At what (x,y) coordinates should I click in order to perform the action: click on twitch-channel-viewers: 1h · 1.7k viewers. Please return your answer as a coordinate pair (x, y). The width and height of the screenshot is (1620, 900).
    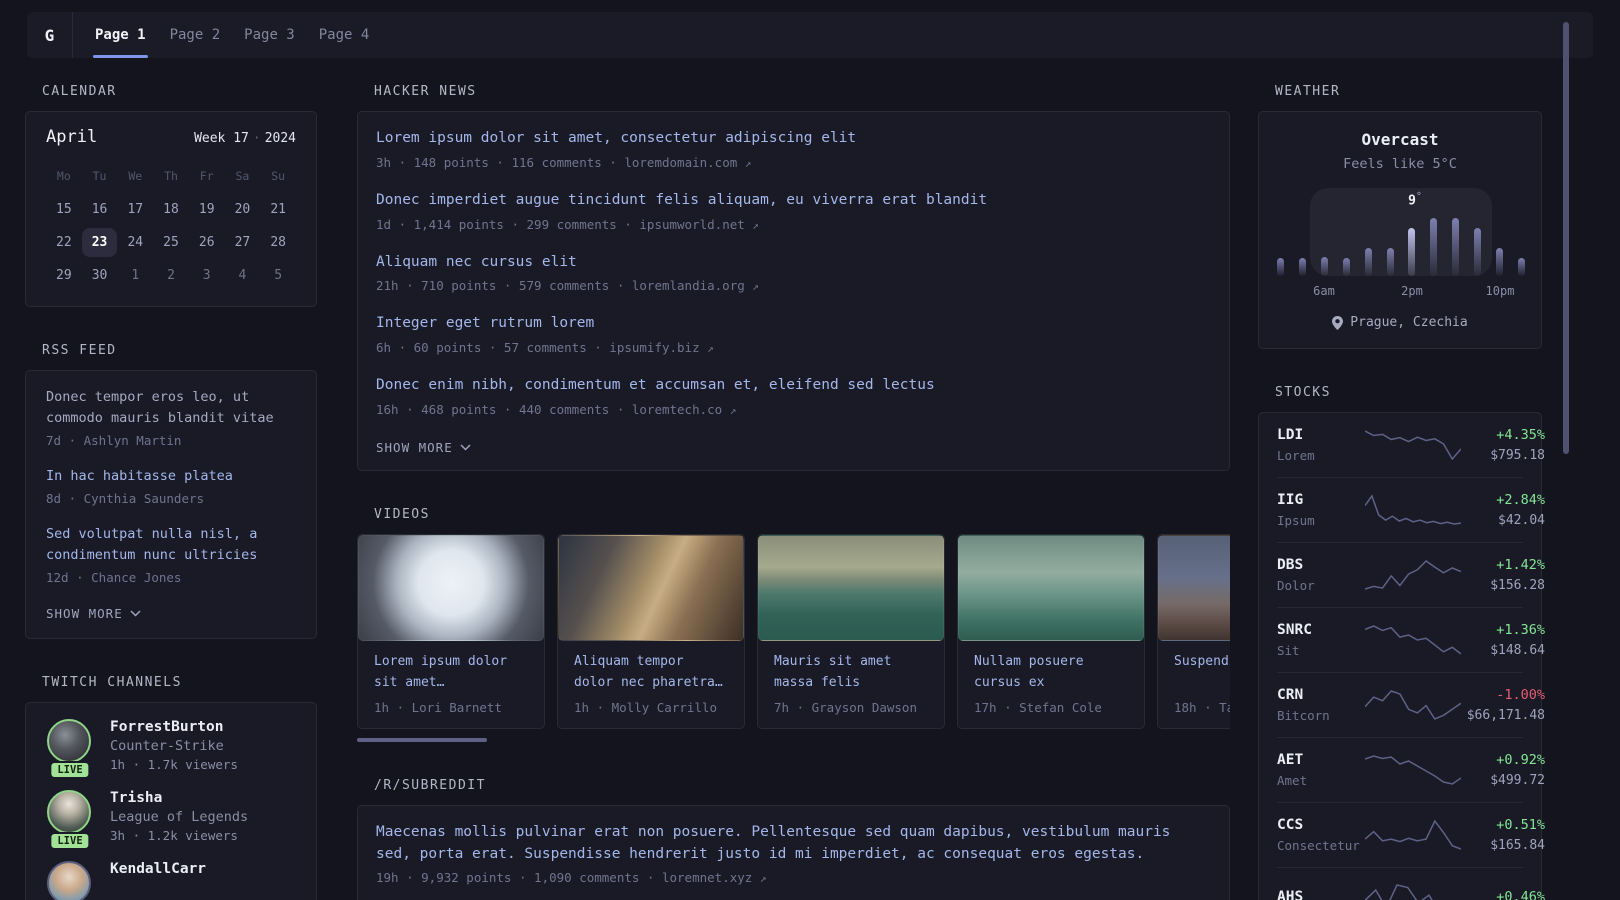
    Looking at the image, I should click on (174, 764).